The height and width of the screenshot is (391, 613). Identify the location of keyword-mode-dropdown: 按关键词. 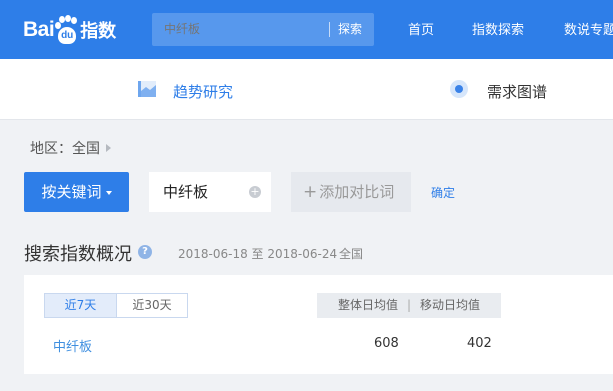
(76, 192).